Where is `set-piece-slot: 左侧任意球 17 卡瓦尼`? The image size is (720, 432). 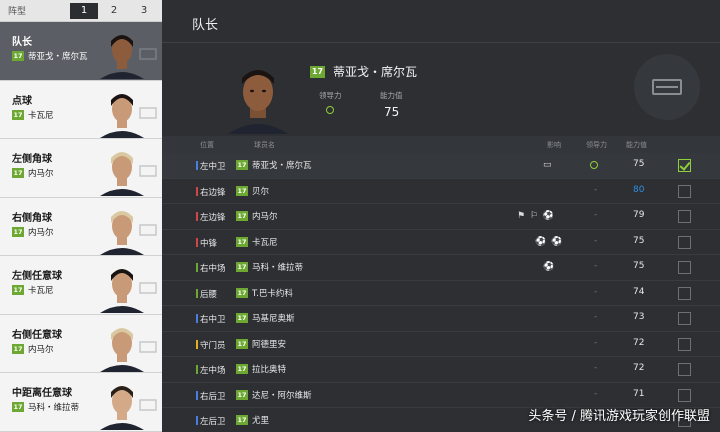
set-piece-slot: 左侧任意球 17 卡瓦尼 is located at coordinates (81, 285).